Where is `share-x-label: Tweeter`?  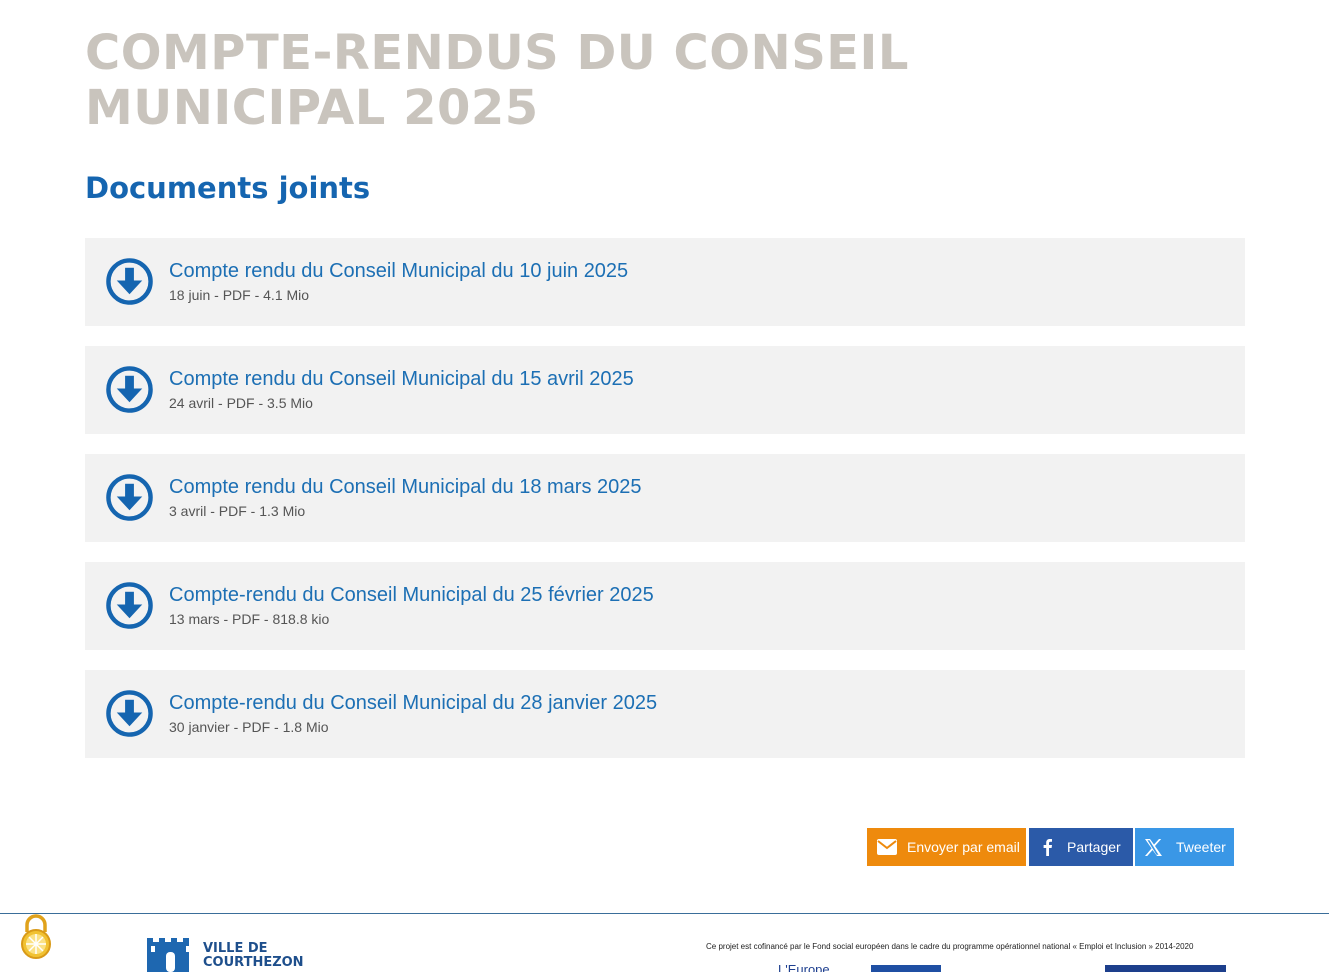 share-x-label: Tweeter is located at coordinates (1201, 847).